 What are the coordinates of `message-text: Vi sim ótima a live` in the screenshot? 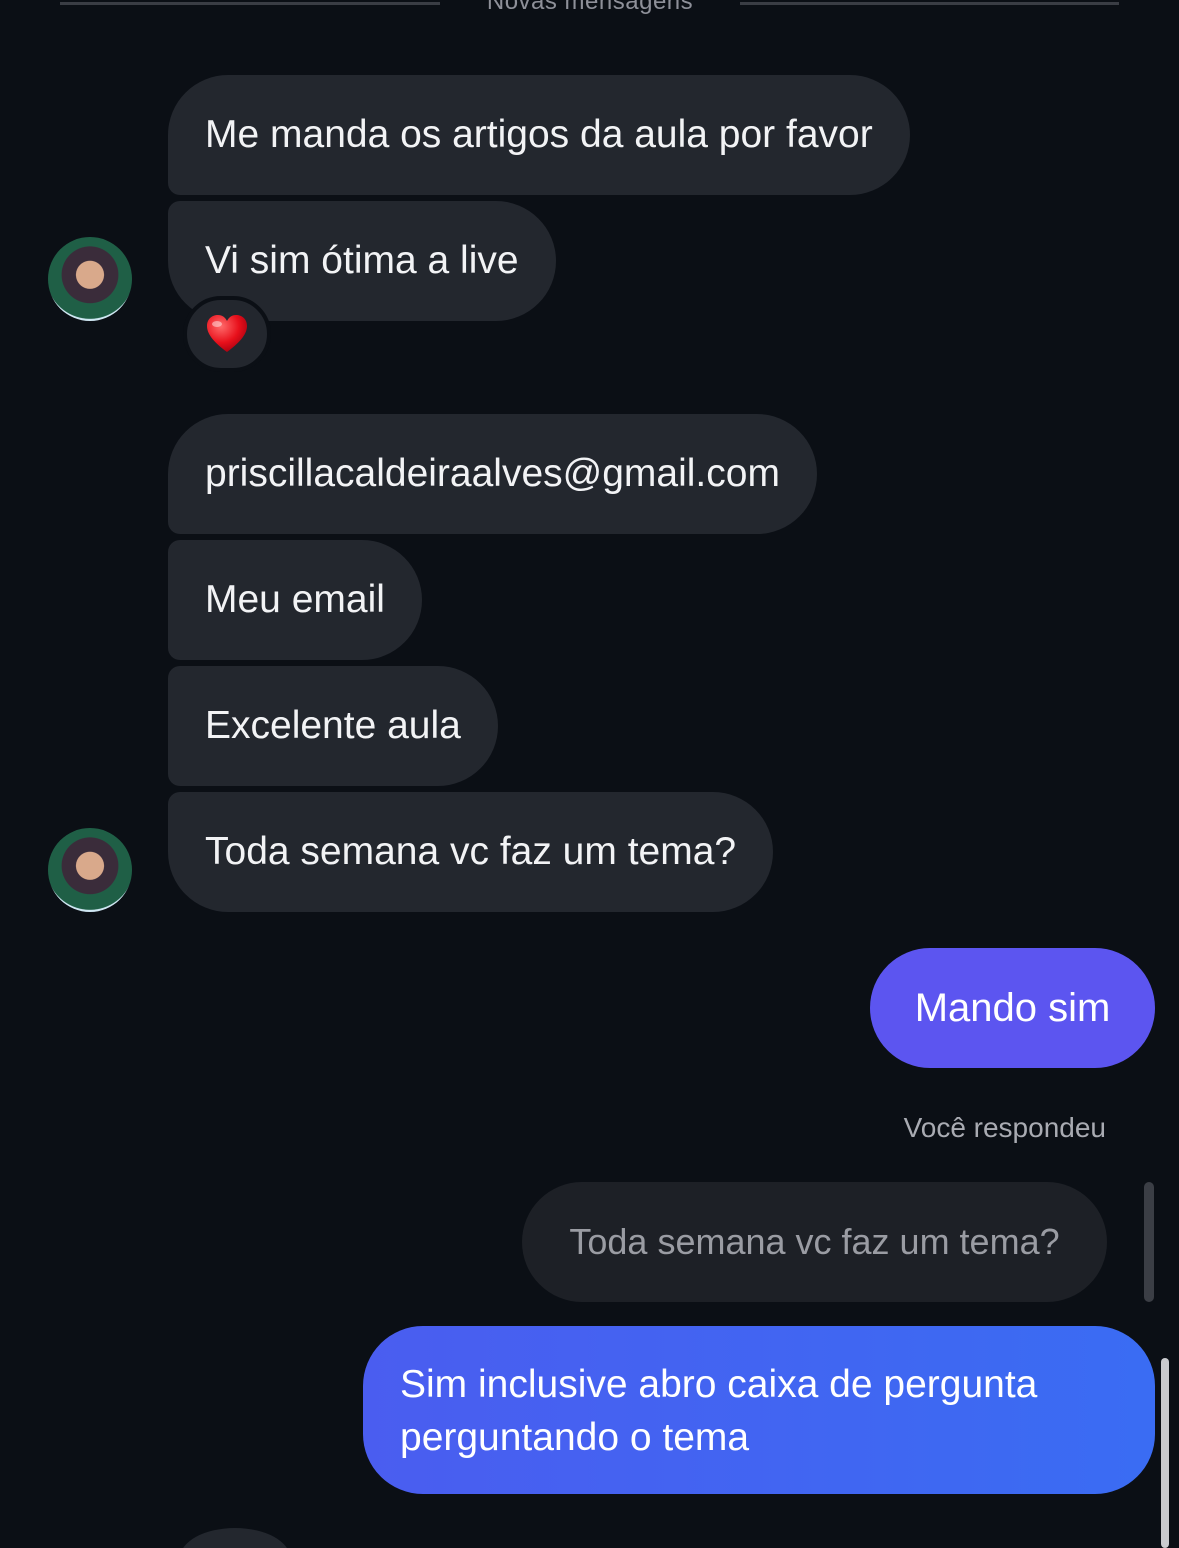 It's located at (362, 260).